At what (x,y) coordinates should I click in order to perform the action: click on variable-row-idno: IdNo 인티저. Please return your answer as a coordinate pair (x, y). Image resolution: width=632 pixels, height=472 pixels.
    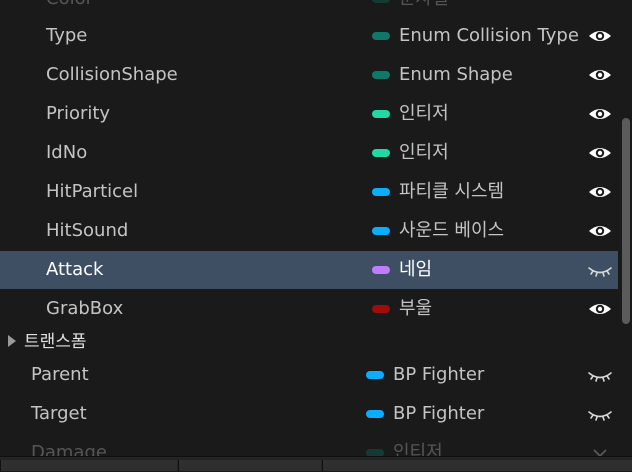
    Looking at the image, I should click on (309, 153).